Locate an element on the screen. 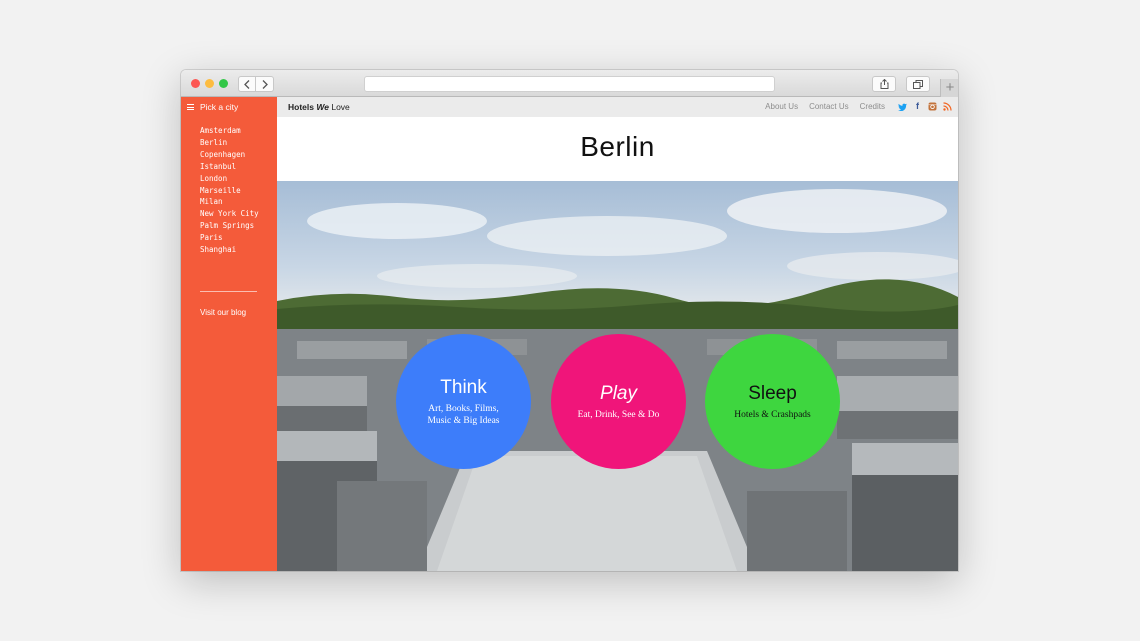 This screenshot has width=1140, height=641. think-subtitle-line: Art, Books, Films, is located at coordinates (463, 408).